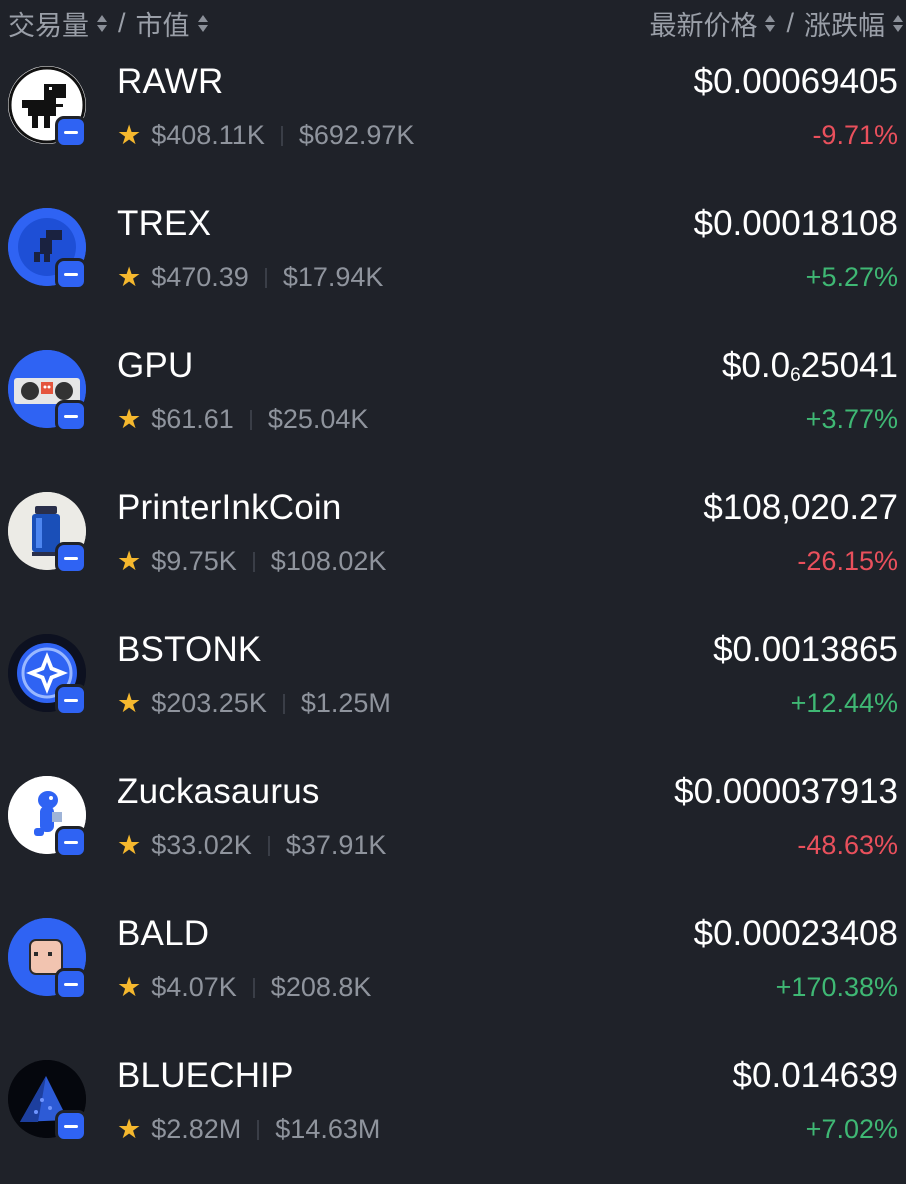  What do you see at coordinates (851, 419) in the screenshot?
I see `token-change: +3.77%` at bounding box center [851, 419].